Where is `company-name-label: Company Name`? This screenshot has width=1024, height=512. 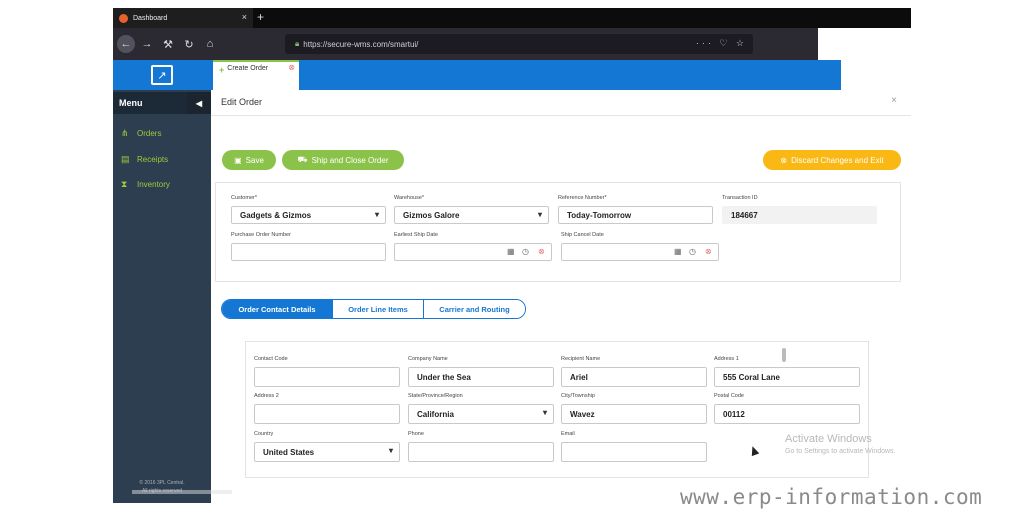
company-name-label: Company Name is located at coordinates (428, 359).